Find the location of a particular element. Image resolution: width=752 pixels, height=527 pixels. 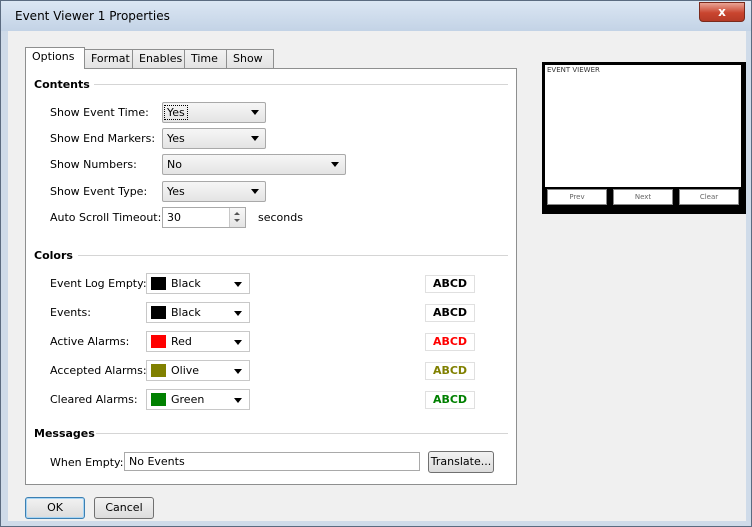

when-empty-field is located at coordinates (272, 461).